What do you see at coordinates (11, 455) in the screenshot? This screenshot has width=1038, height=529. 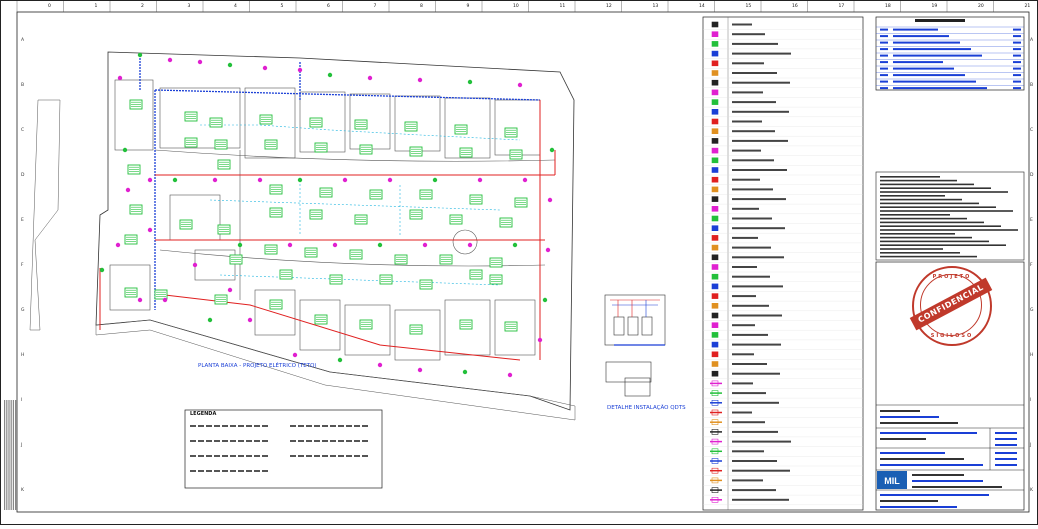 I see `margin-note-mark` at bounding box center [11, 455].